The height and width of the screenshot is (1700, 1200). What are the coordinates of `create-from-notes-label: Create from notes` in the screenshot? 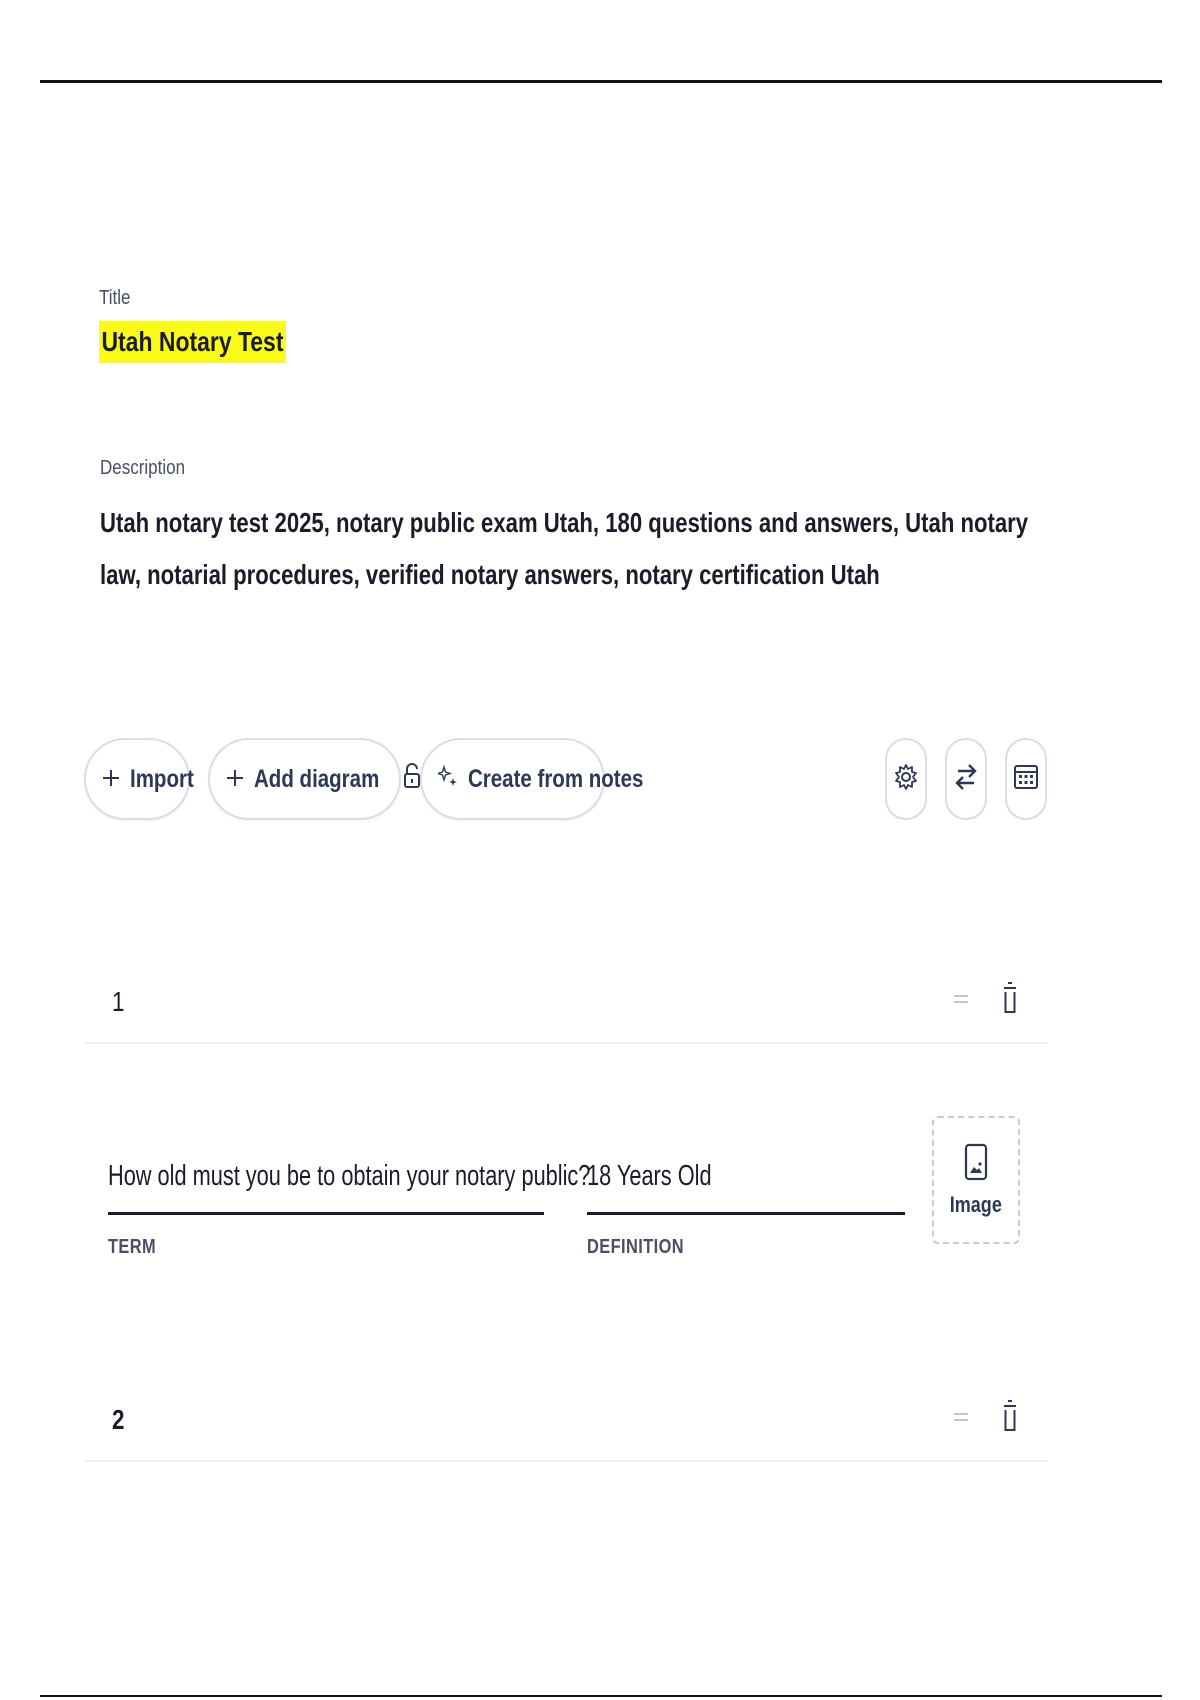 It's located at (556, 778).